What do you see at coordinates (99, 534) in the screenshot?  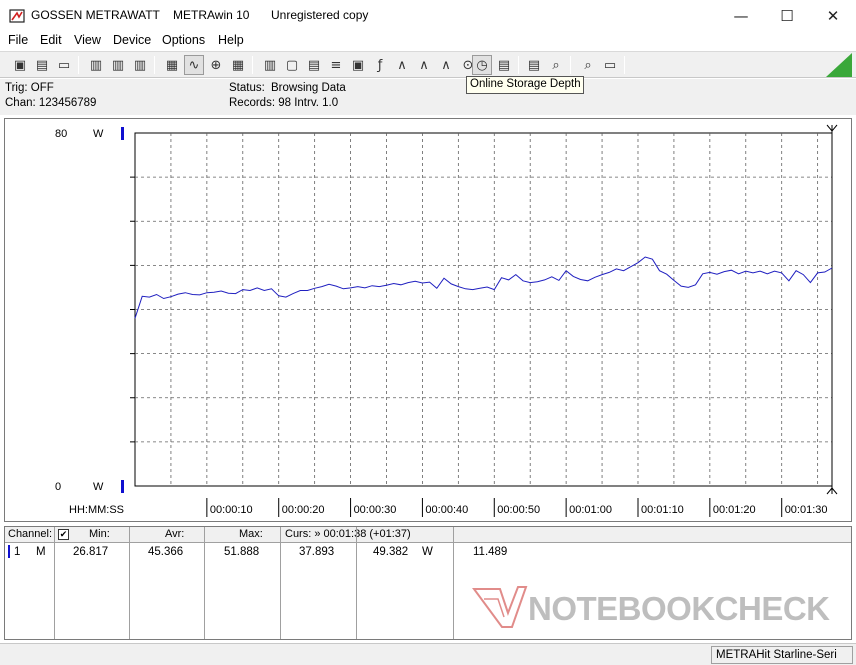 I see `header-min: Min:` at bounding box center [99, 534].